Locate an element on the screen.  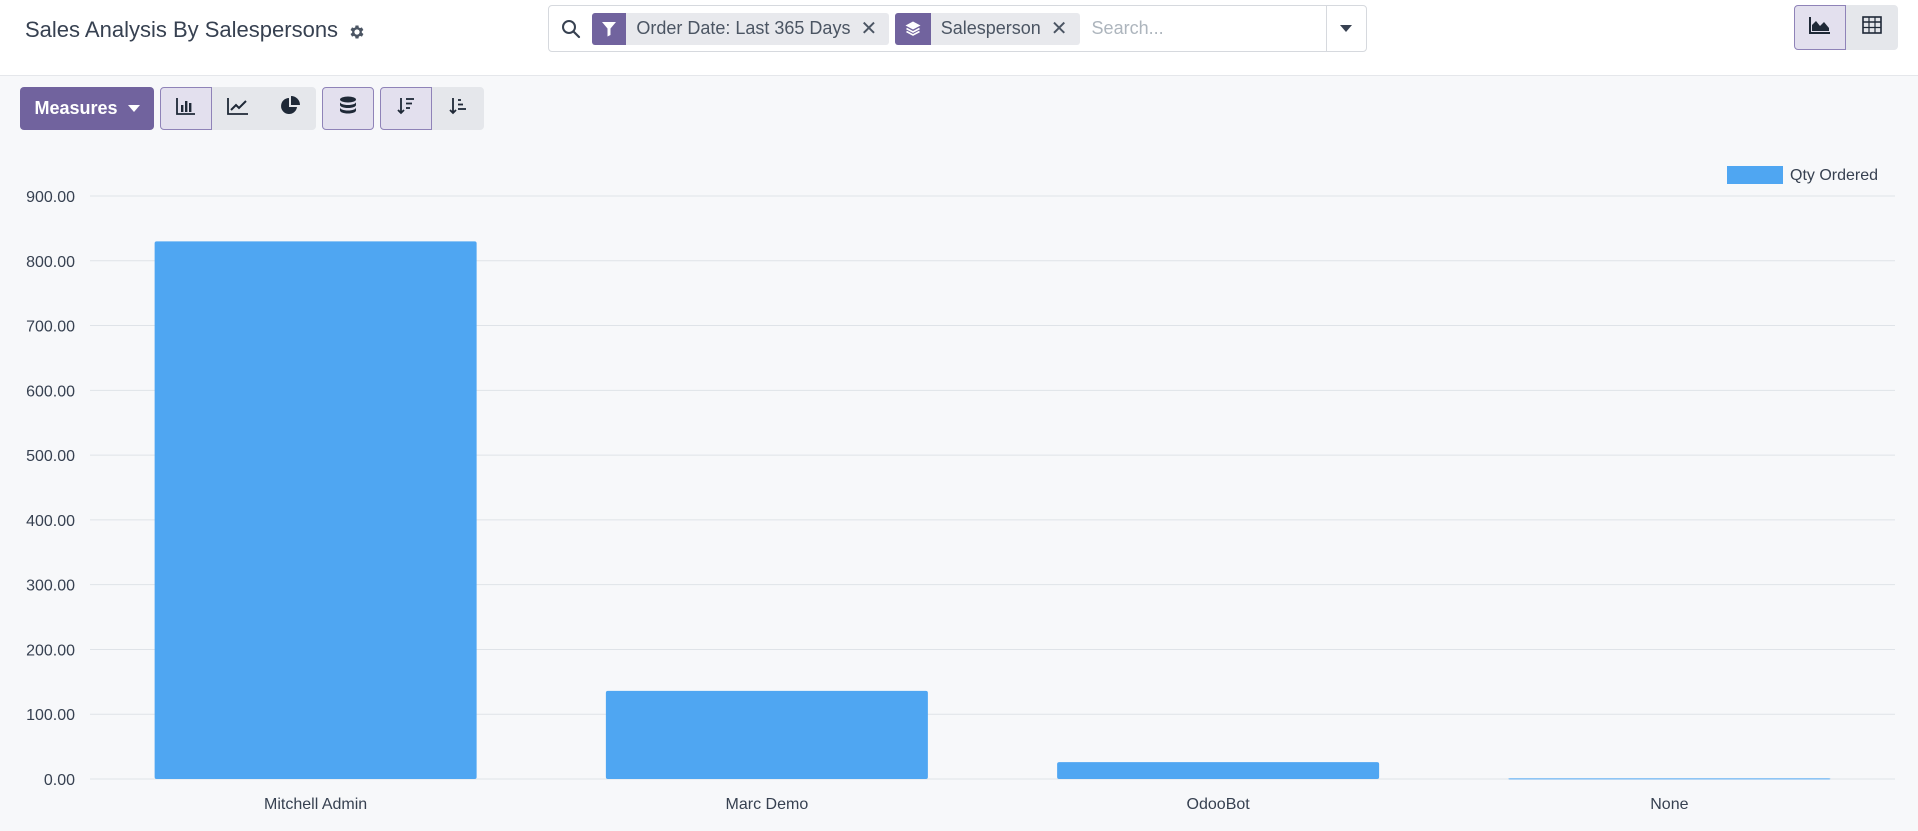
bar-marc-demo is located at coordinates (766, 734).